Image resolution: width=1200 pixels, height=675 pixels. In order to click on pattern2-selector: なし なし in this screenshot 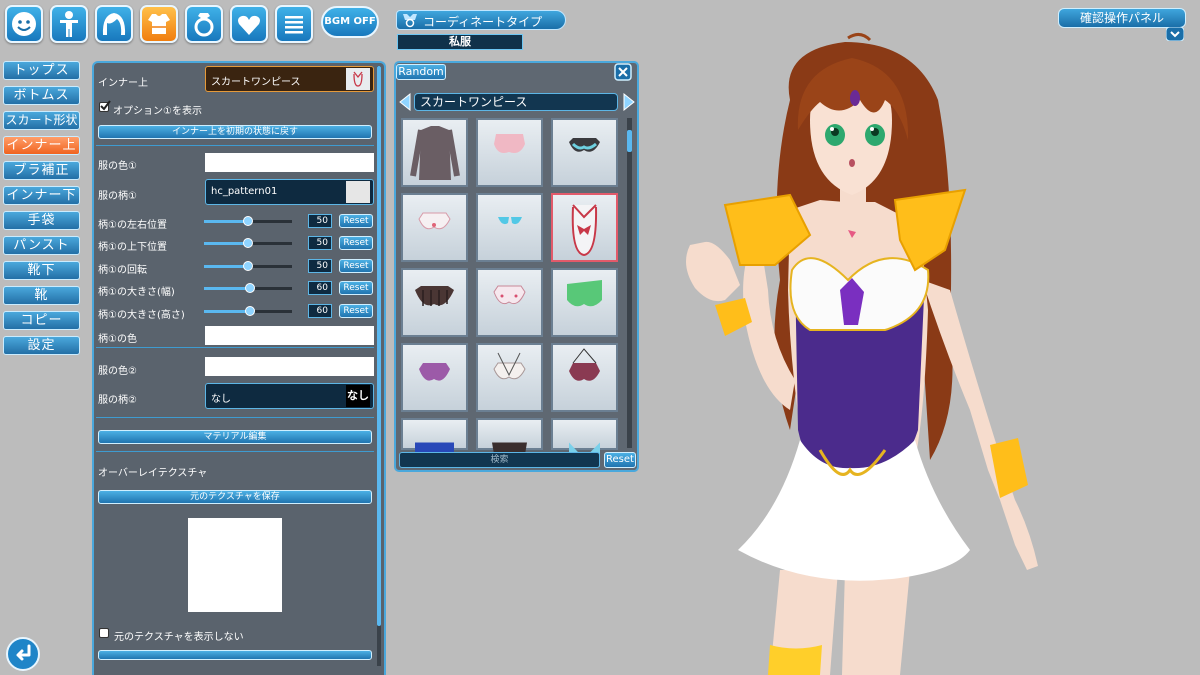, I will do `click(289, 396)`.